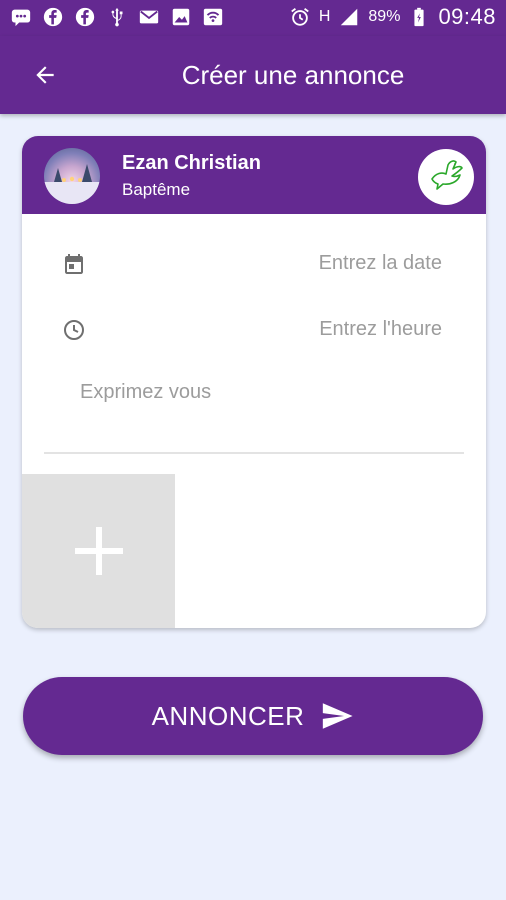 The width and height of the screenshot is (506, 900). Describe the element at coordinates (300, 17) in the screenshot. I see `alarm-icon` at that location.